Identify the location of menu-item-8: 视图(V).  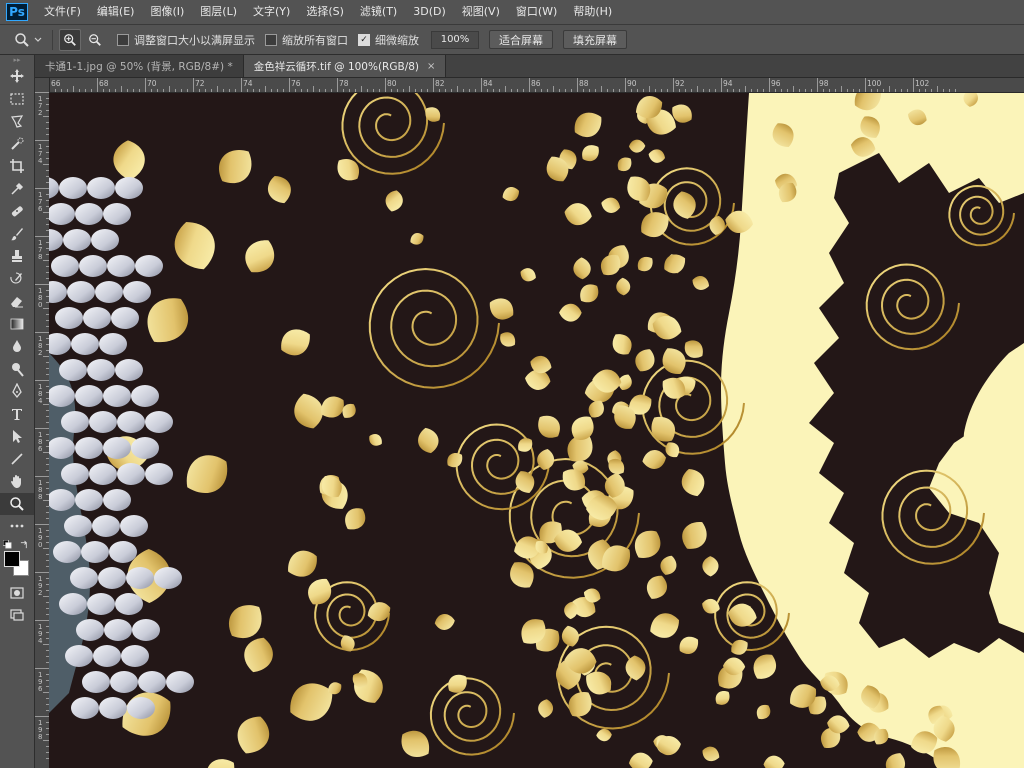
(481, 12).